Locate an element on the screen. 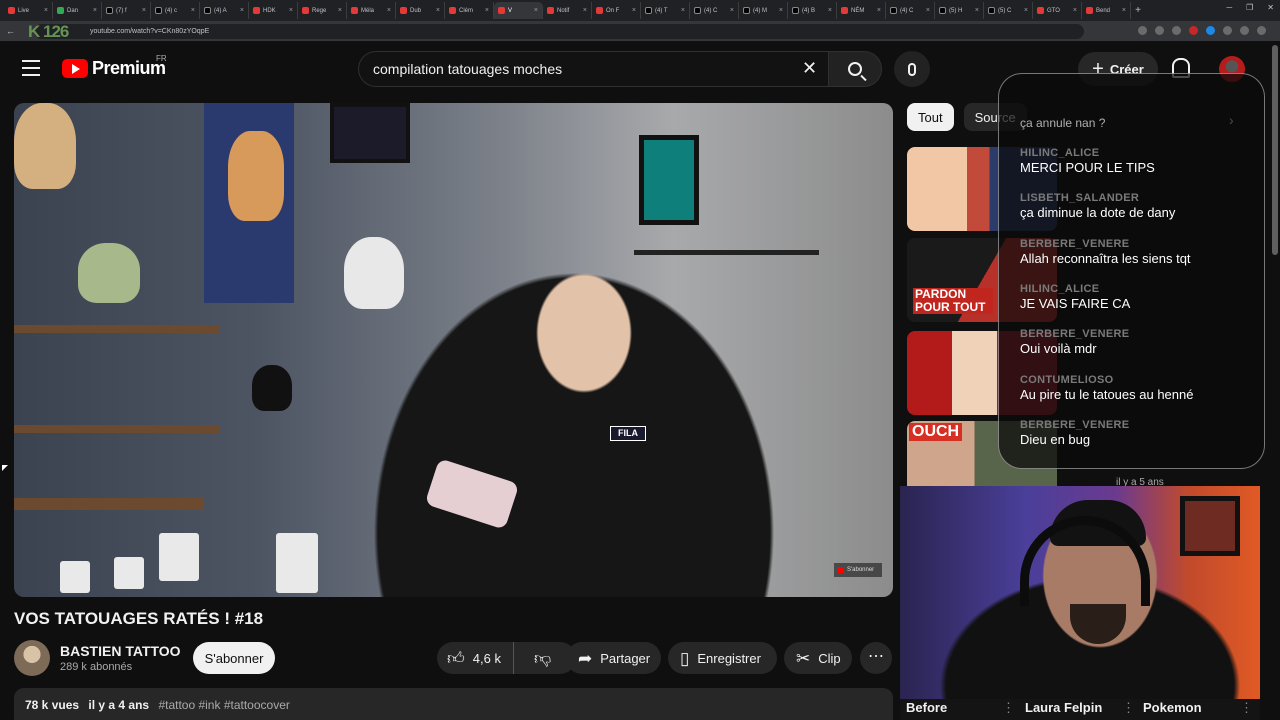 This screenshot has height=720, width=1280. menu-dots-icon is located at coordinates (1261, 30).